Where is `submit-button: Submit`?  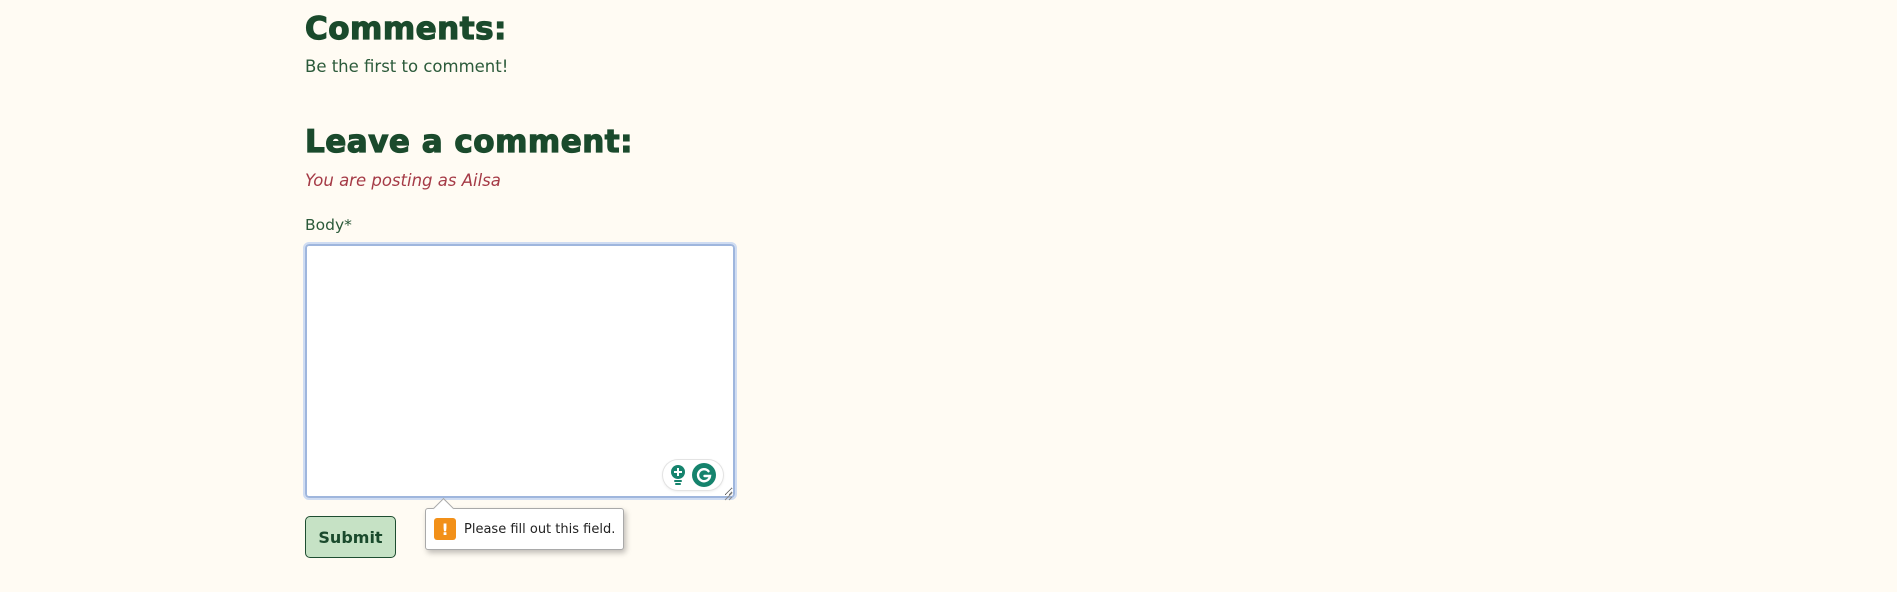 submit-button: Submit is located at coordinates (350, 537).